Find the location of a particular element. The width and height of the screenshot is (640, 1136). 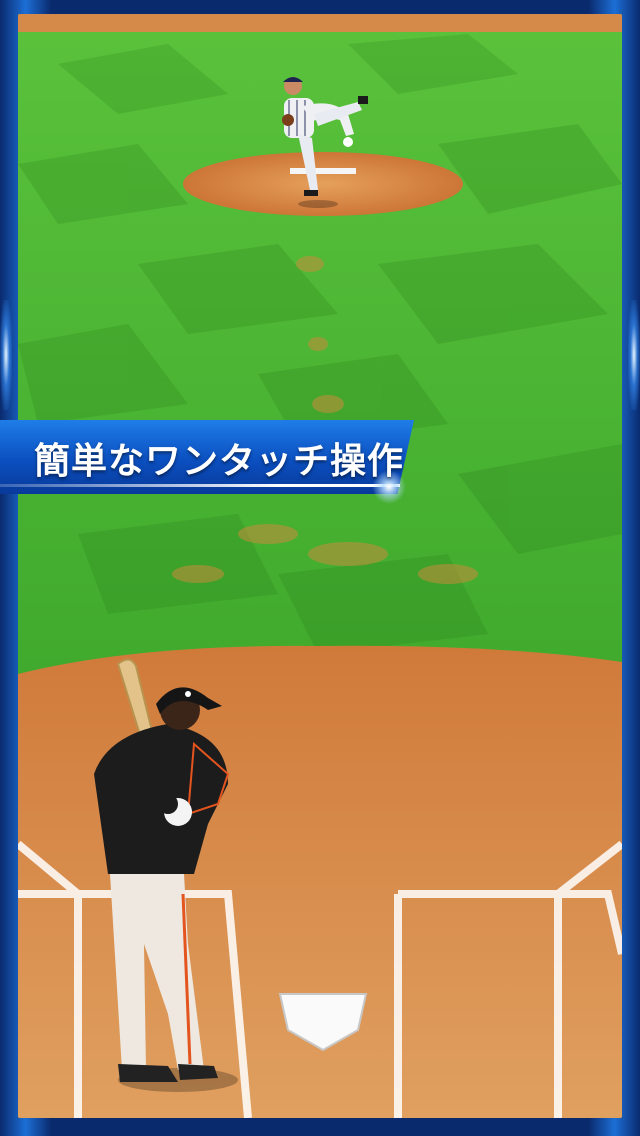

caption-text: 簡単なワンタッチ操作 is located at coordinates (219, 461).